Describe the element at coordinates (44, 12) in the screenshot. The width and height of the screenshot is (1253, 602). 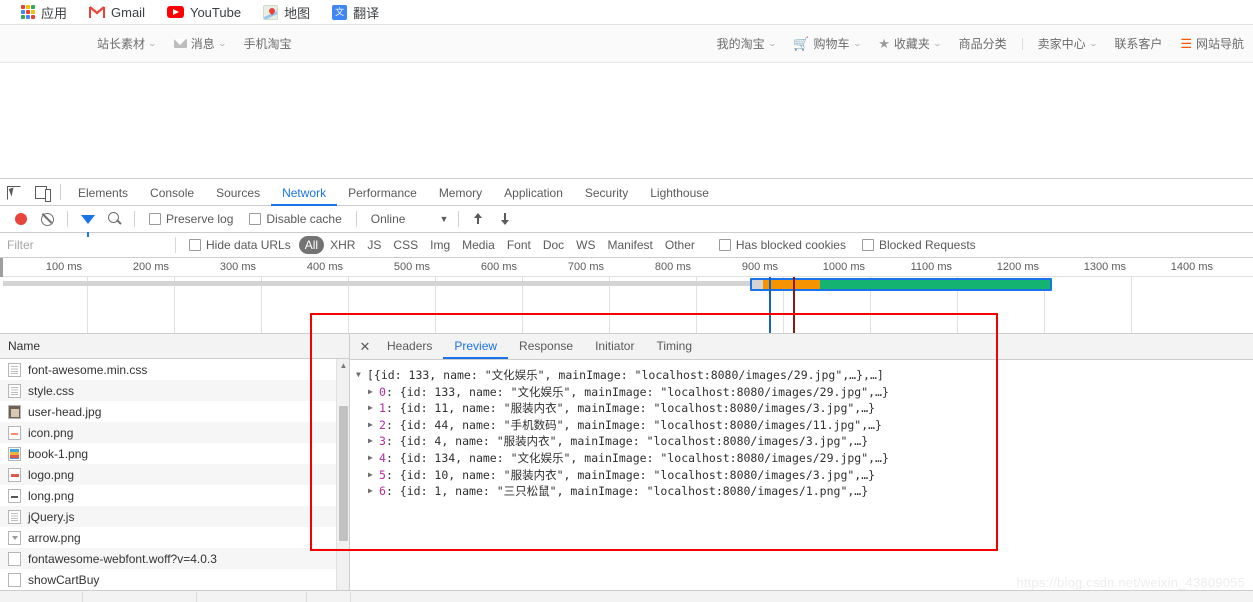
I see `bookmark-apps: 应用` at that location.